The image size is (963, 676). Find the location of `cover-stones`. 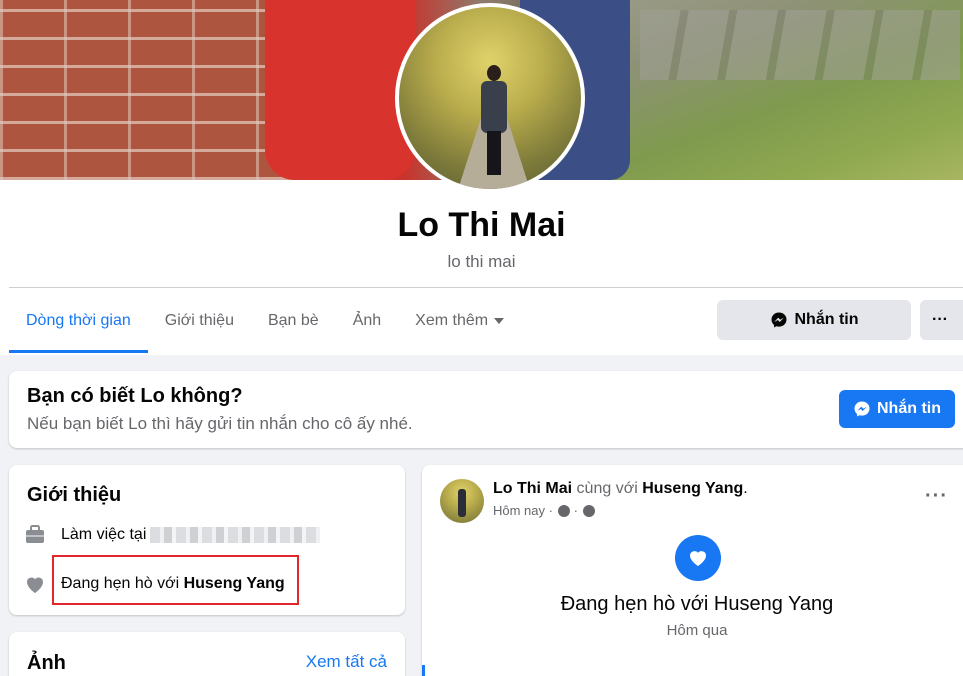

cover-stones is located at coordinates (800, 45).